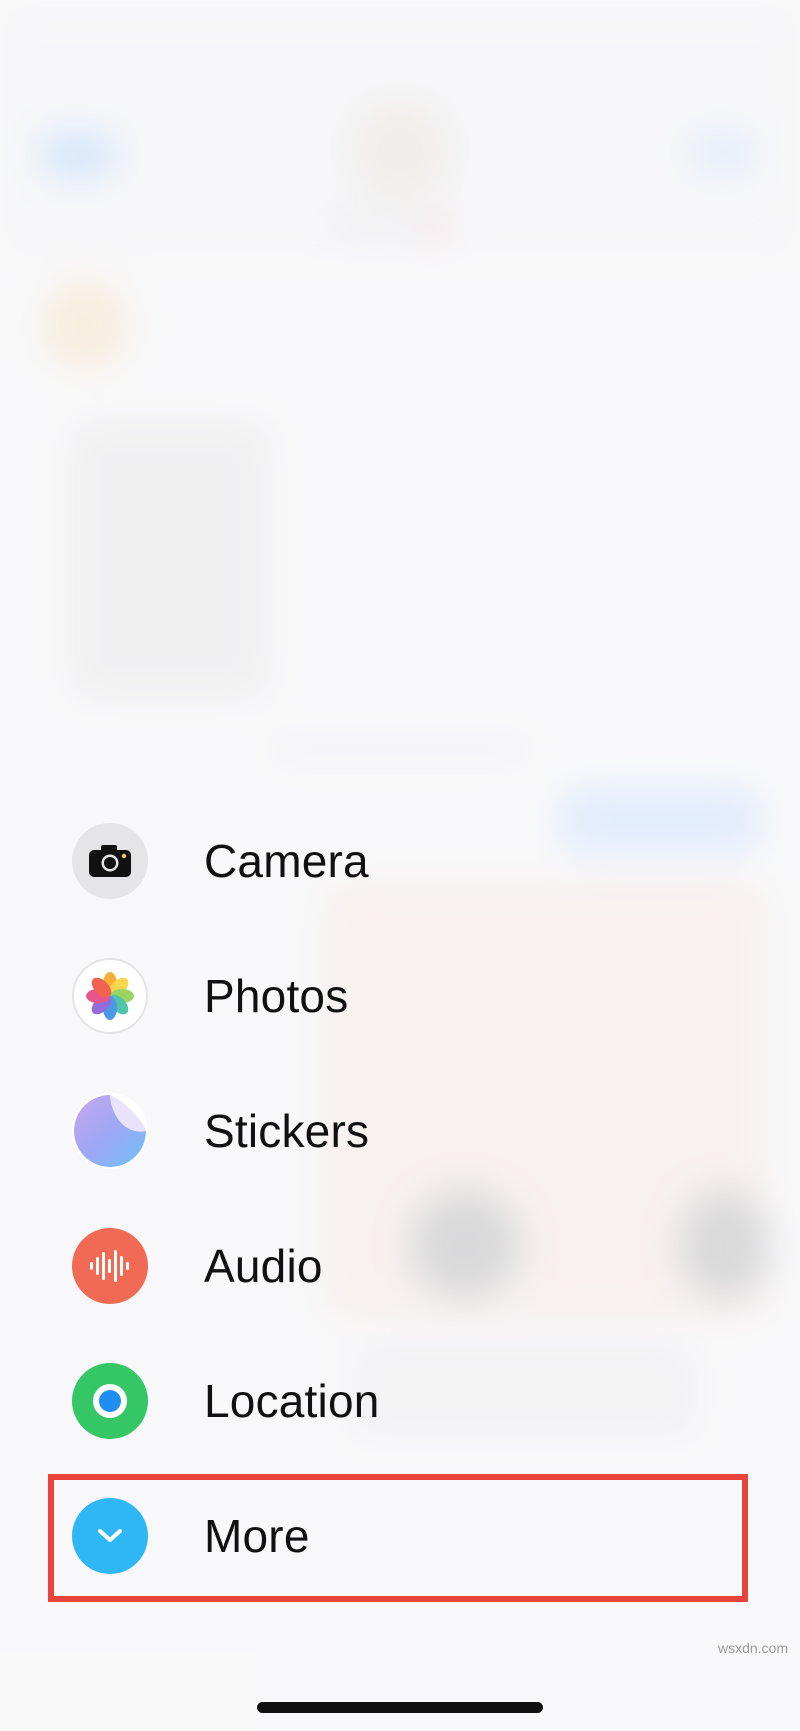 Image resolution: width=800 pixels, height=1731 pixels. Describe the element at coordinates (110, 1131) in the screenshot. I see `stickers-icon` at that location.